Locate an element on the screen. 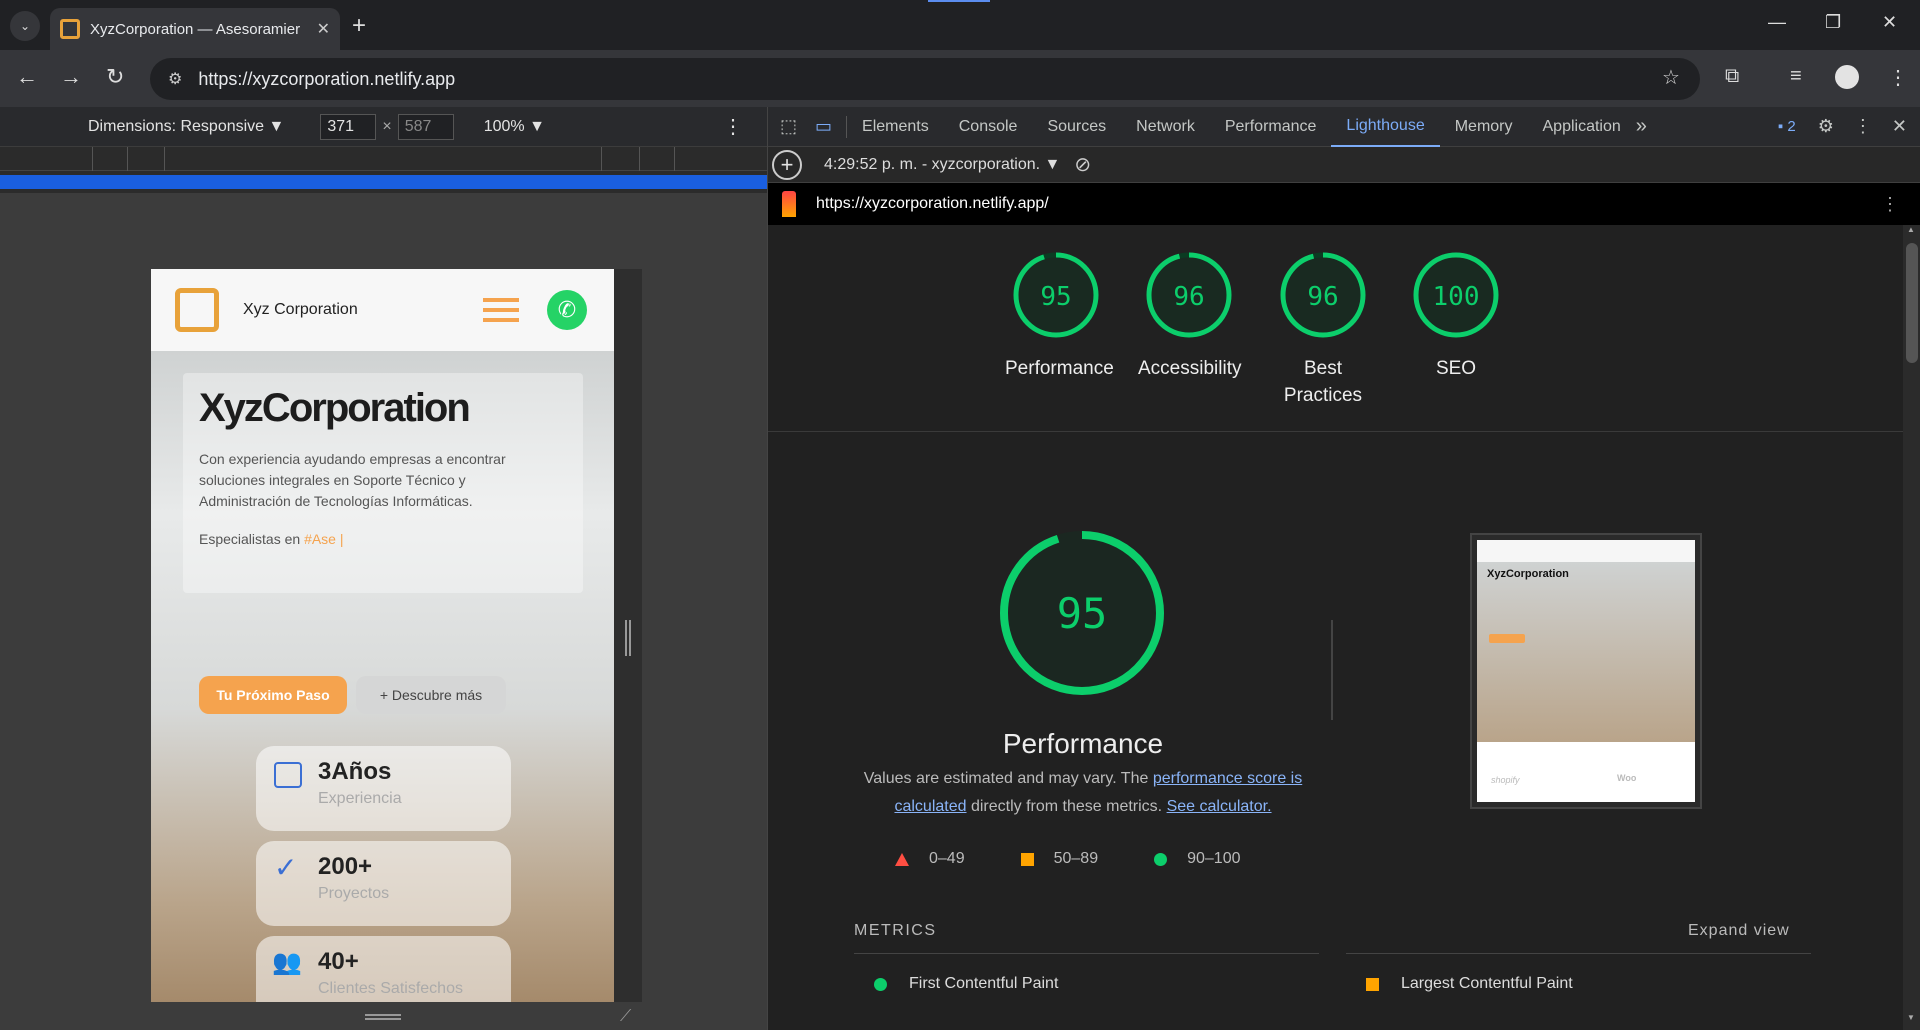 The width and height of the screenshot is (1920, 1030). specialists-line: Especialistas en #Ase | is located at coordinates (271, 539).